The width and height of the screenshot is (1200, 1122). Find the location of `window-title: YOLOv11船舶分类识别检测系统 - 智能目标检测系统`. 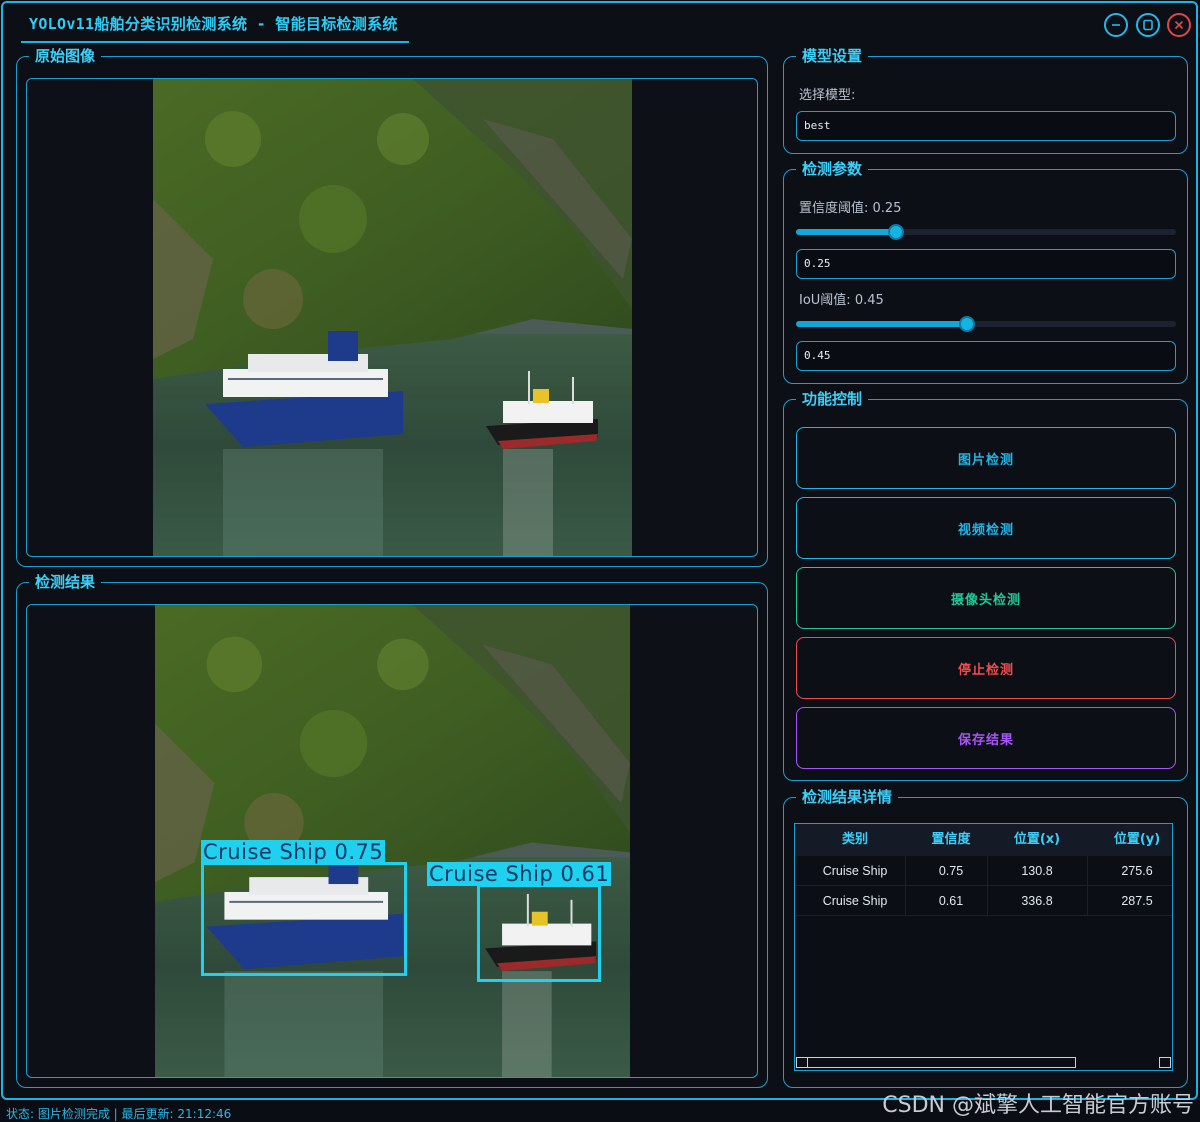

window-title: YOLOv11船舶分类识别检测系统 - 智能目标检测系统 is located at coordinates (213, 24).